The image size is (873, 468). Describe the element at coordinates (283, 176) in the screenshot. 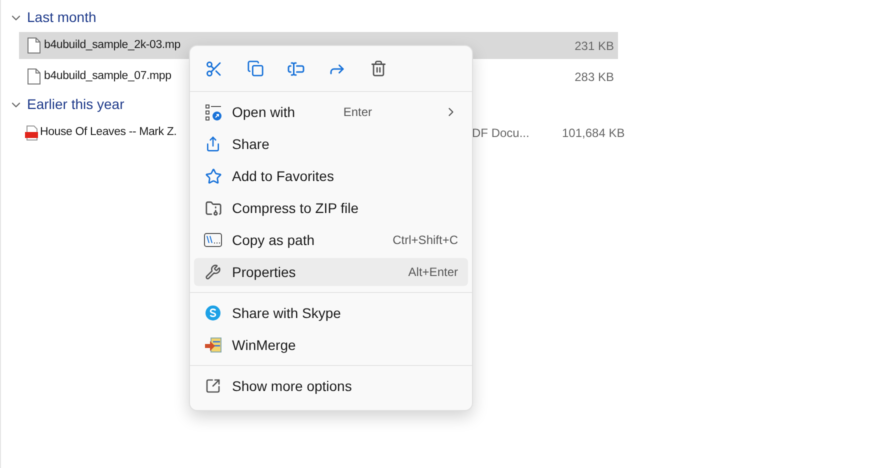

I see `menu-label: Add to Favorites` at that location.